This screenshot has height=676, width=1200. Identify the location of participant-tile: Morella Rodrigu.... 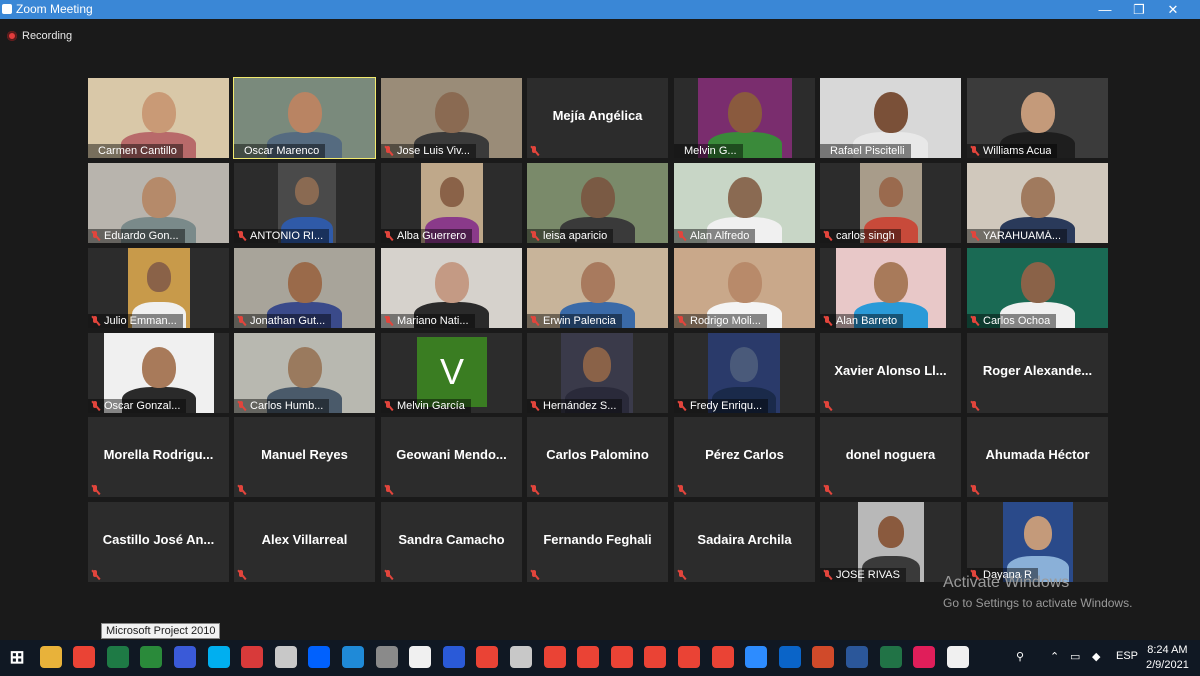
(158, 457).